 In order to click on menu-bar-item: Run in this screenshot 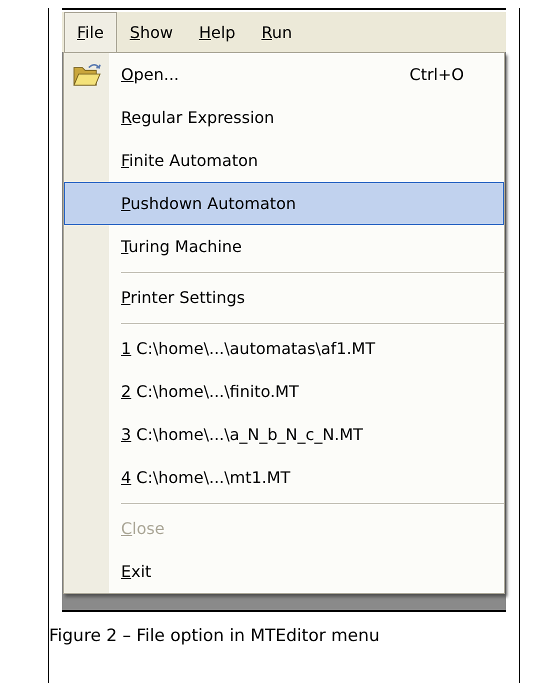, I will do `click(277, 32)`.